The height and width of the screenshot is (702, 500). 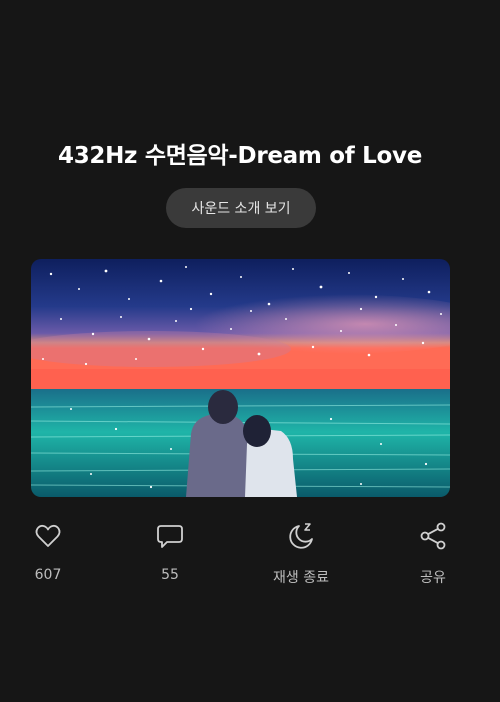 I want to click on heart-icon, so click(x=48, y=536).